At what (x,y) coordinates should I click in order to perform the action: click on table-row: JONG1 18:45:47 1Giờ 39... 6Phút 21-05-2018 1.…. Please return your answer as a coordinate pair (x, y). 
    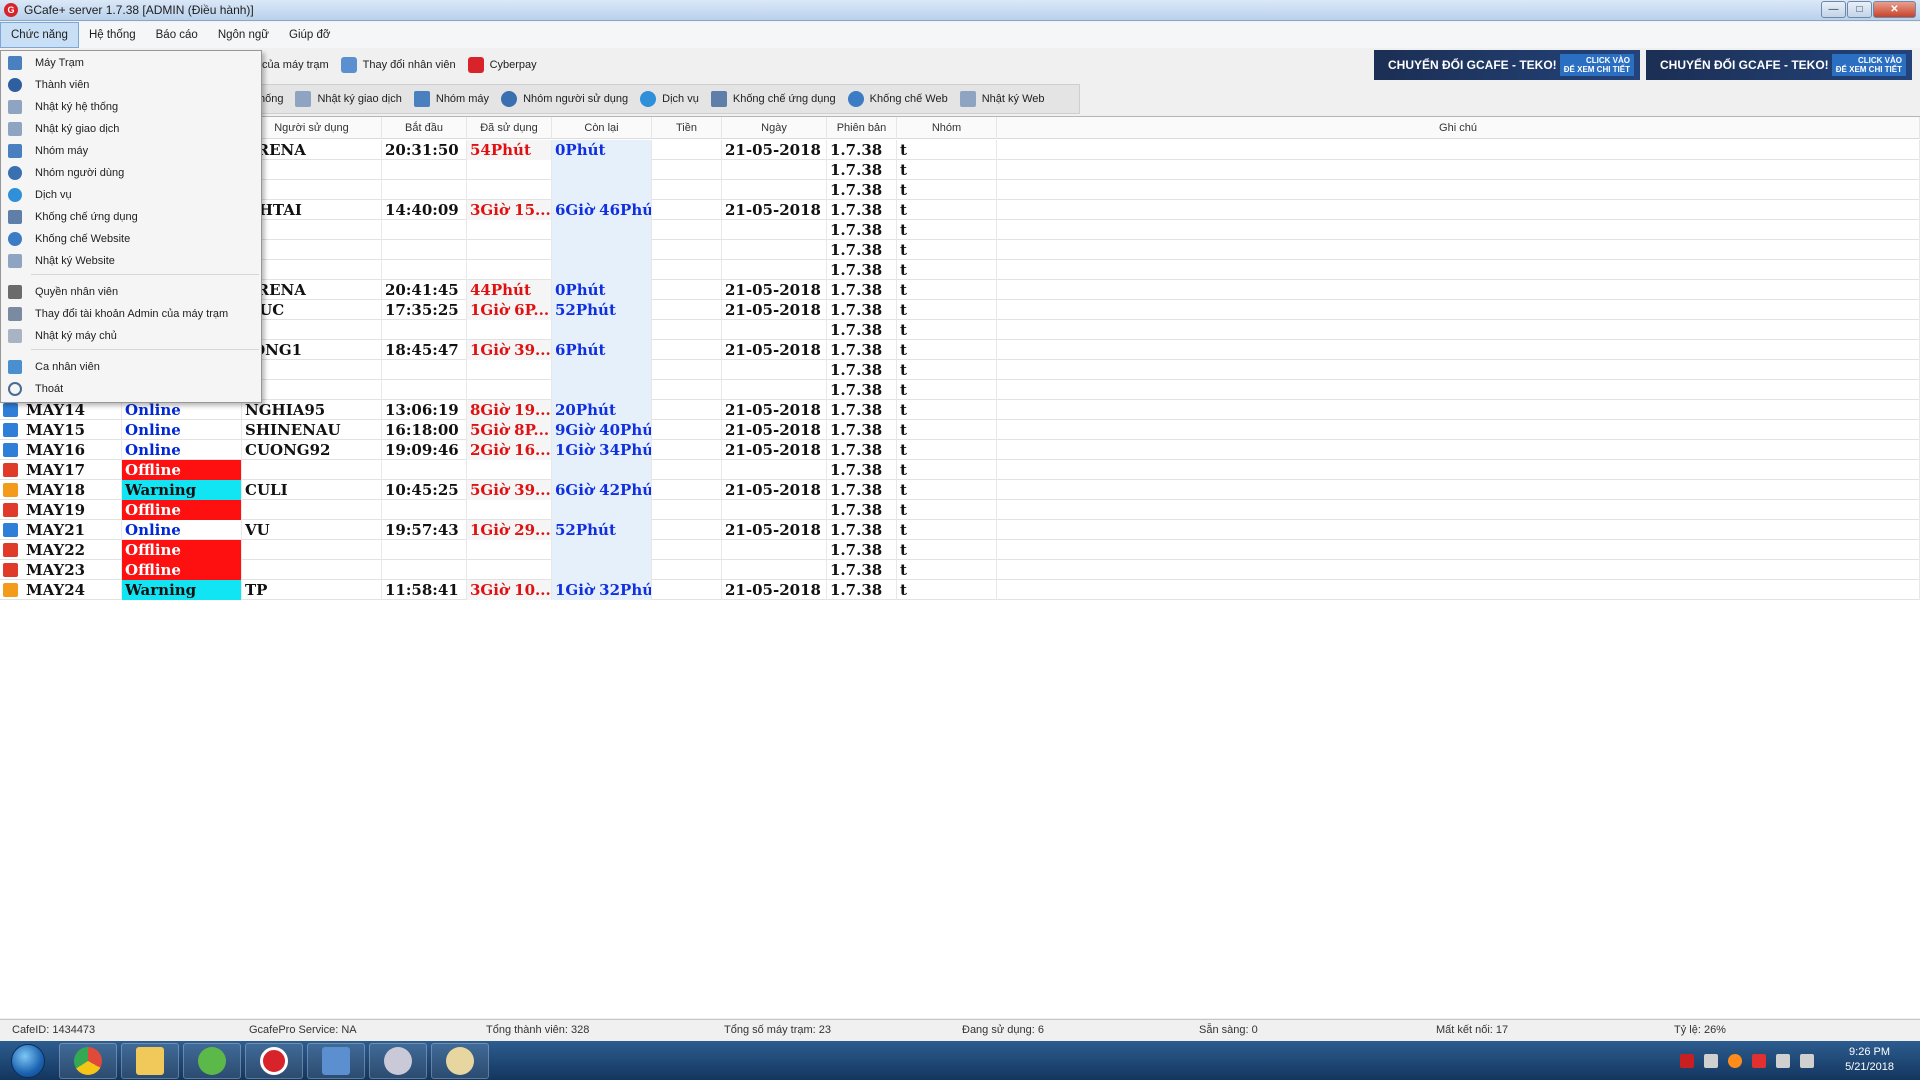
    Looking at the image, I should click on (960, 350).